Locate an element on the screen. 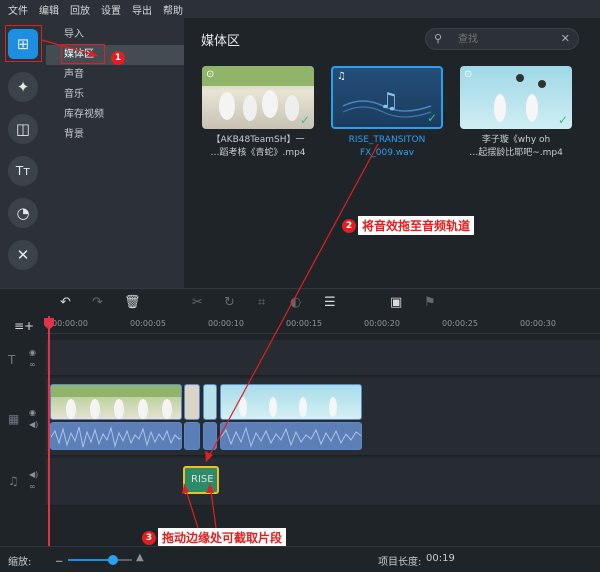 The image size is (600, 572). menu-help: 帮助 is located at coordinates (173, 9).